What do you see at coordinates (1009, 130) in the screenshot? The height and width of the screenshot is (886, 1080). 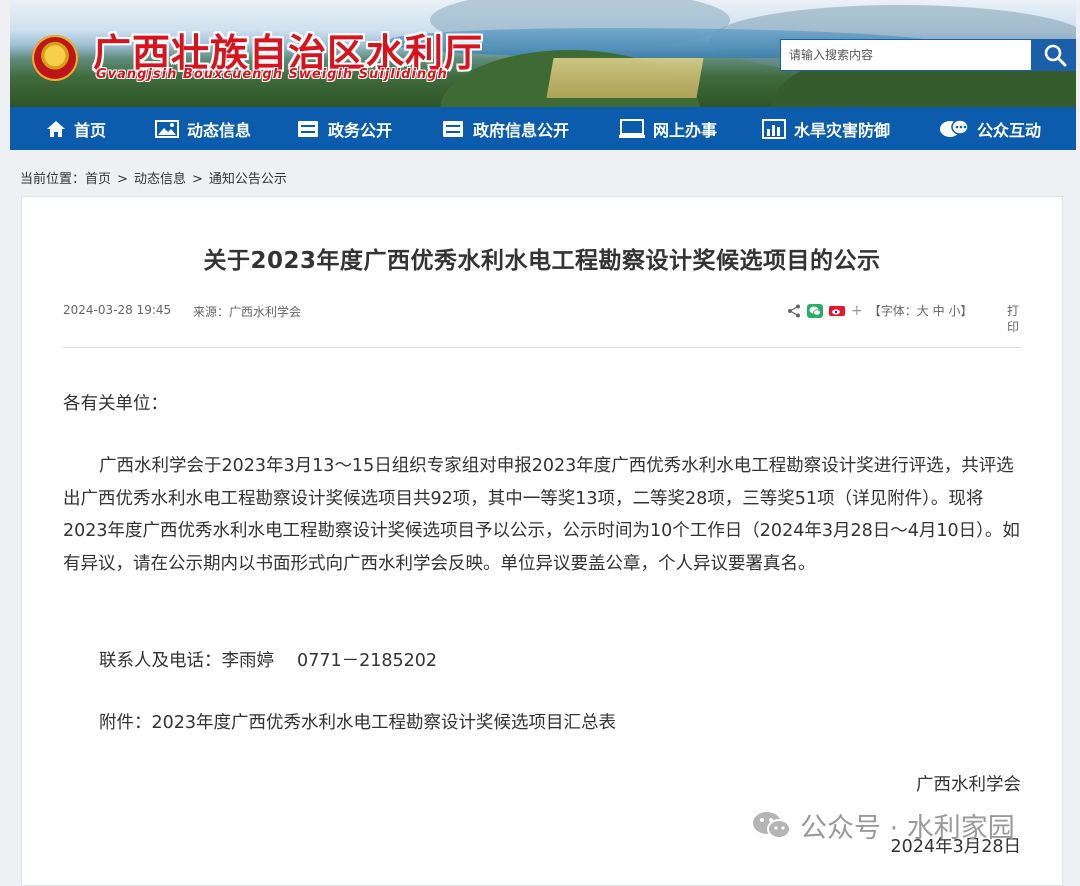 I see `nav-item-label: 公众互动` at bounding box center [1009, 130].